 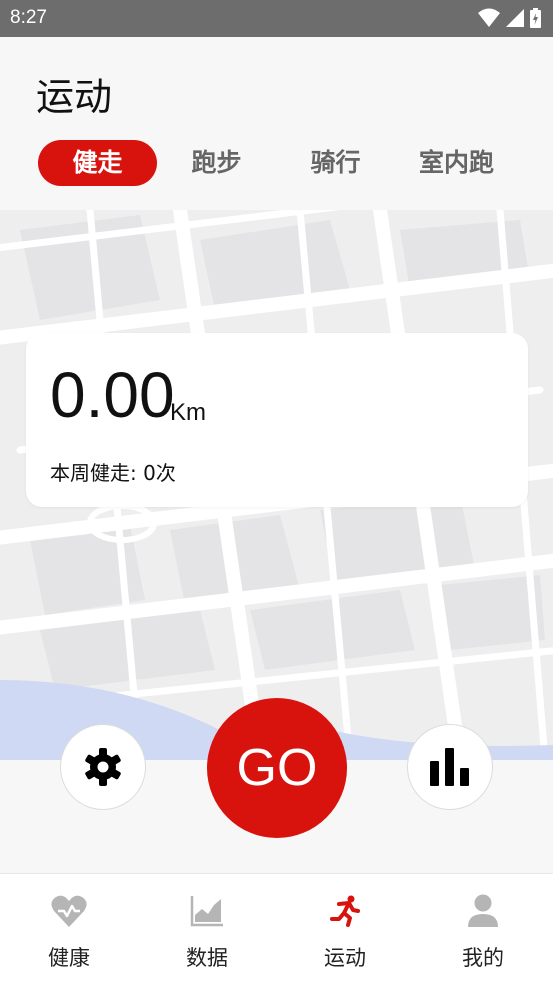 I want to click on wifi-icon, so click(x=489, y=17).